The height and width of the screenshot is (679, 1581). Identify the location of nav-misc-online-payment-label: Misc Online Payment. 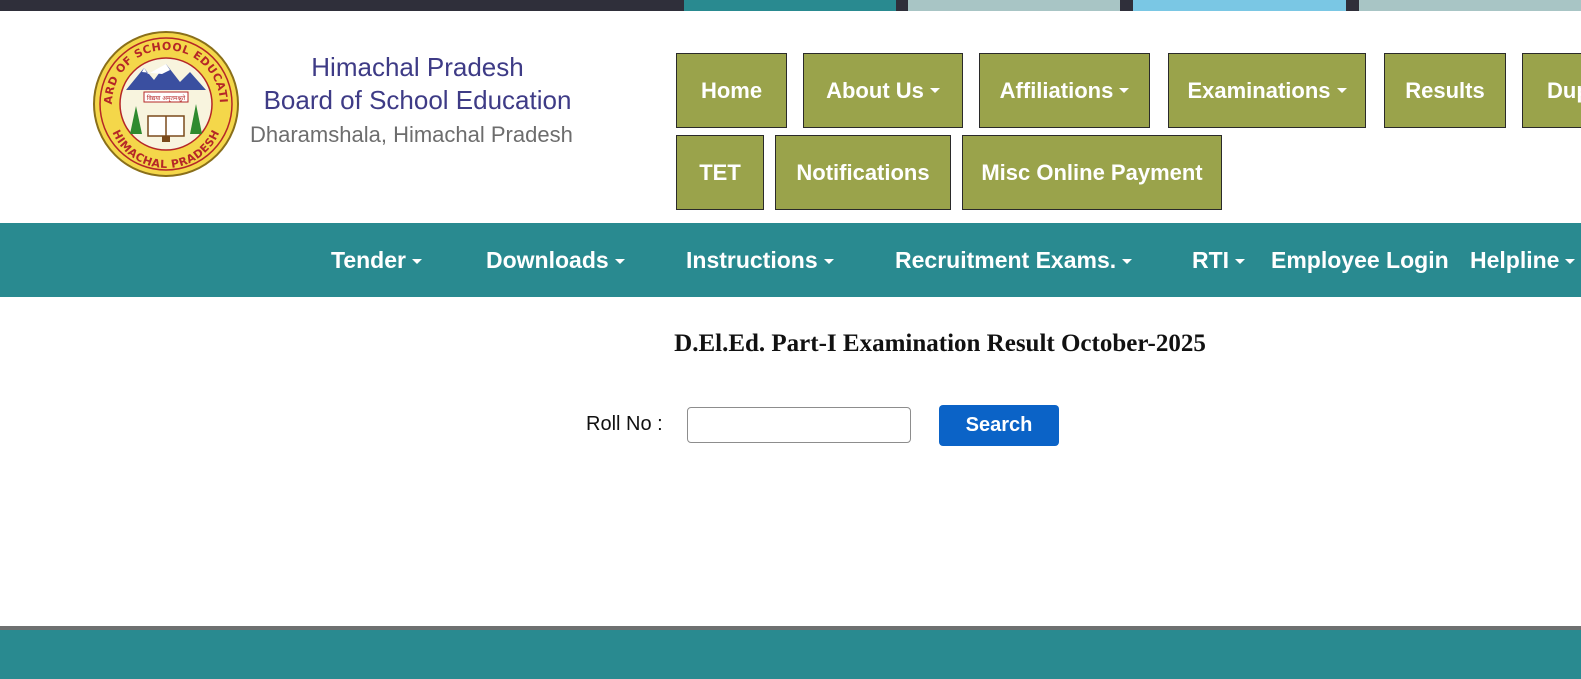
(1092, 172).